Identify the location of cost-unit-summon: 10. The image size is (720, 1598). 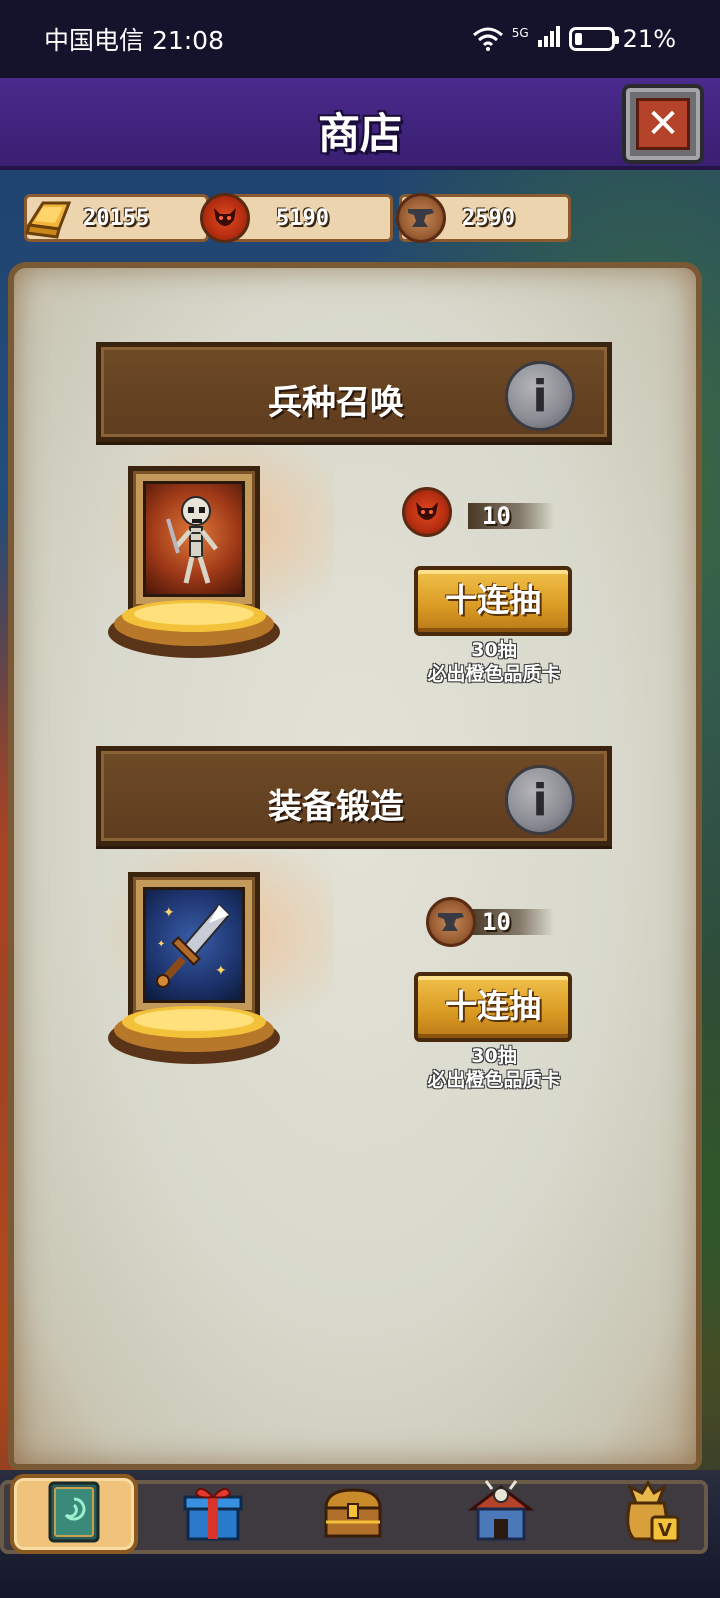
(478, 514).